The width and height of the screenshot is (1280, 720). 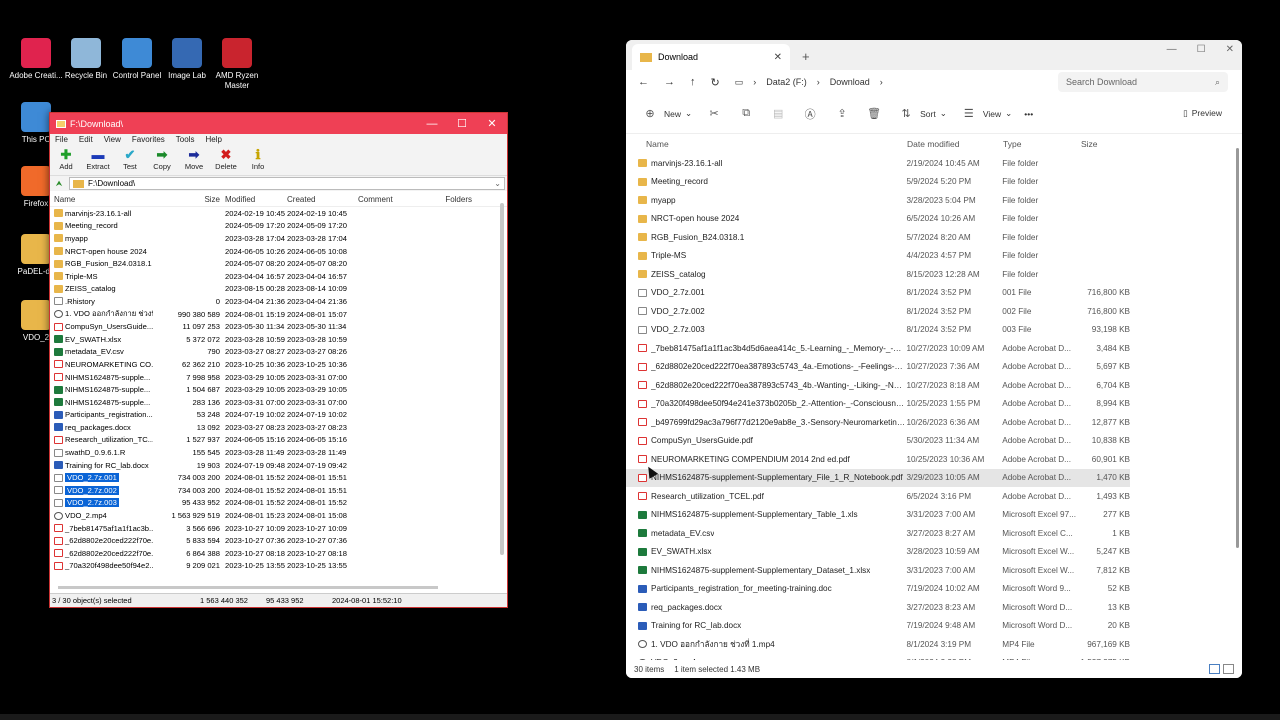 I want to click on refresh-icon: ↻, so click(x=715, y=82).